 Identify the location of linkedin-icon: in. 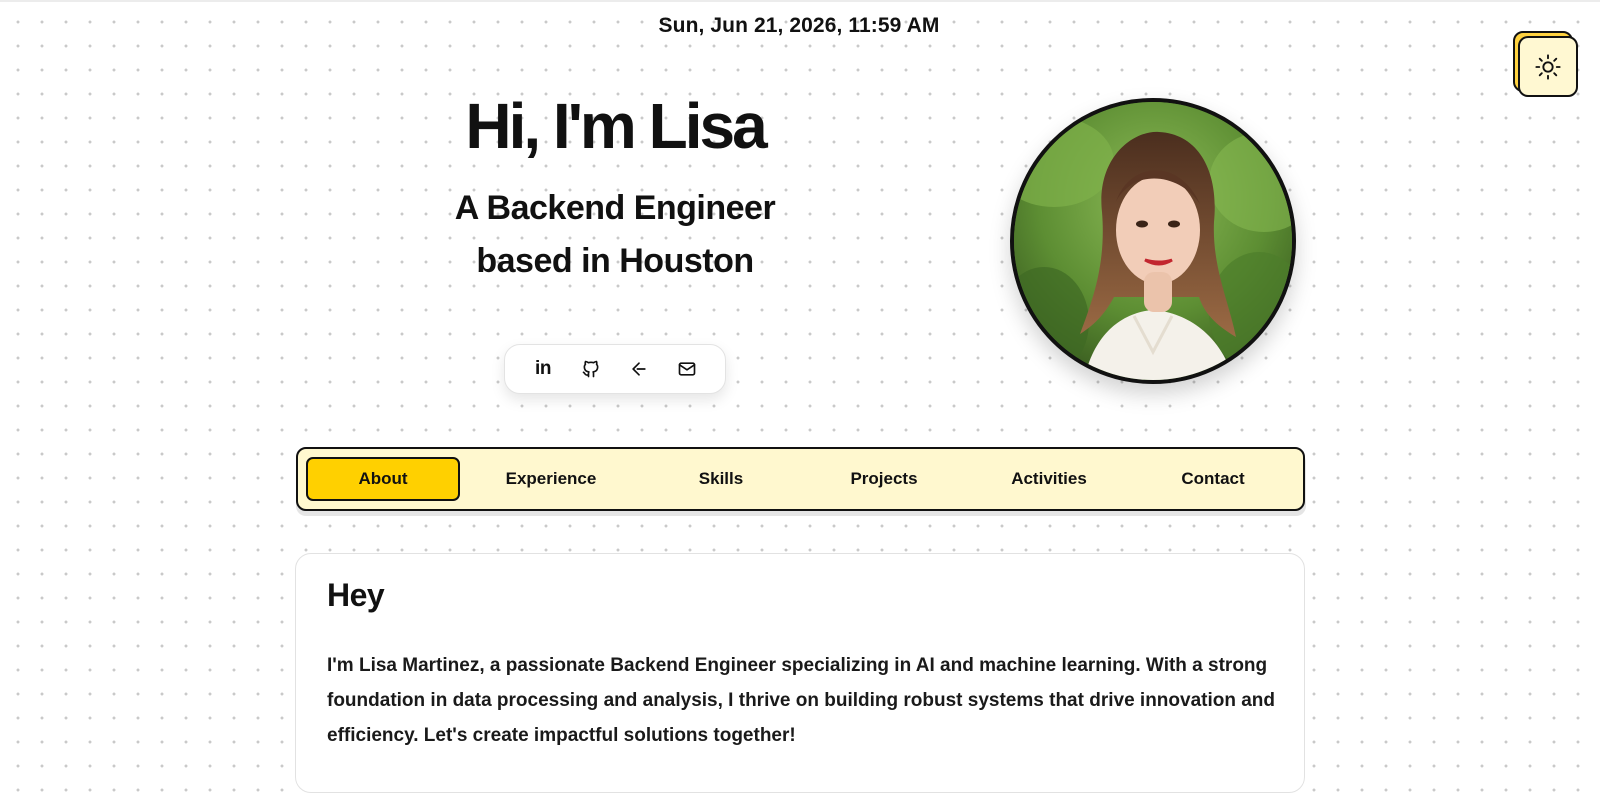
(543, 368).